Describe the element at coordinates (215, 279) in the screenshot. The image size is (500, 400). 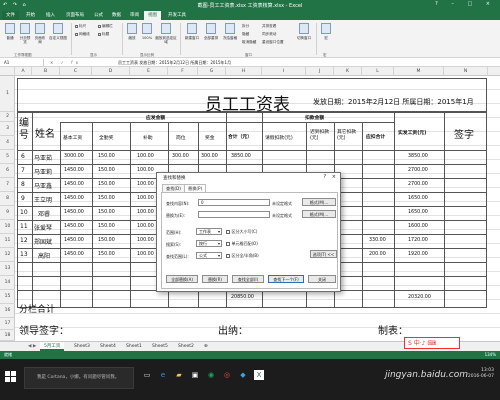
I see `replace-button: 替换(R)` at that location.